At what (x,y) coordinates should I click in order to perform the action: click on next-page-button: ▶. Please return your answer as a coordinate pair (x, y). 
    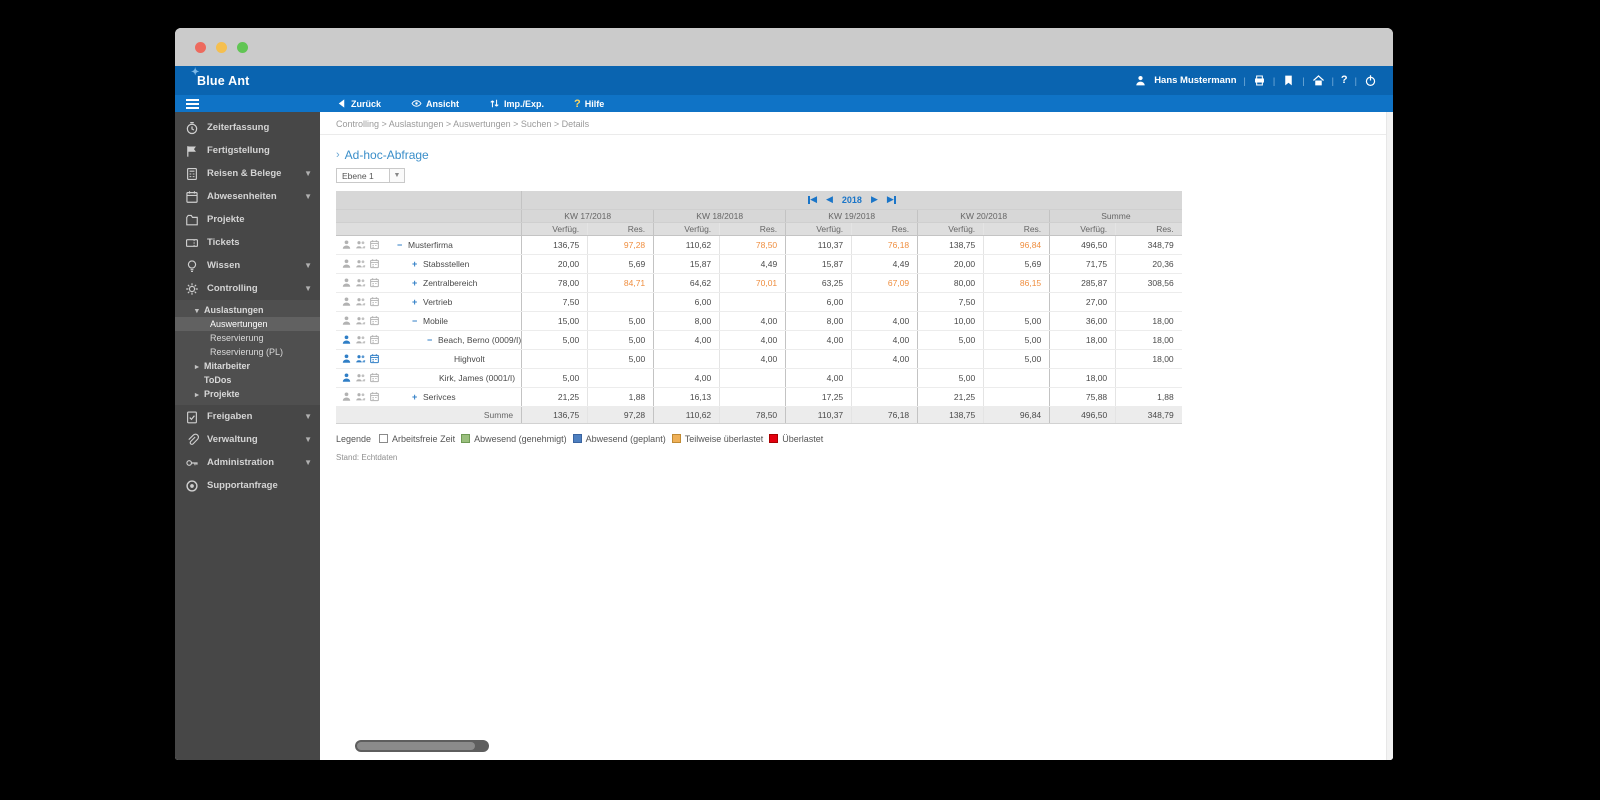
    Looking at the image, I should click on (874, 199).